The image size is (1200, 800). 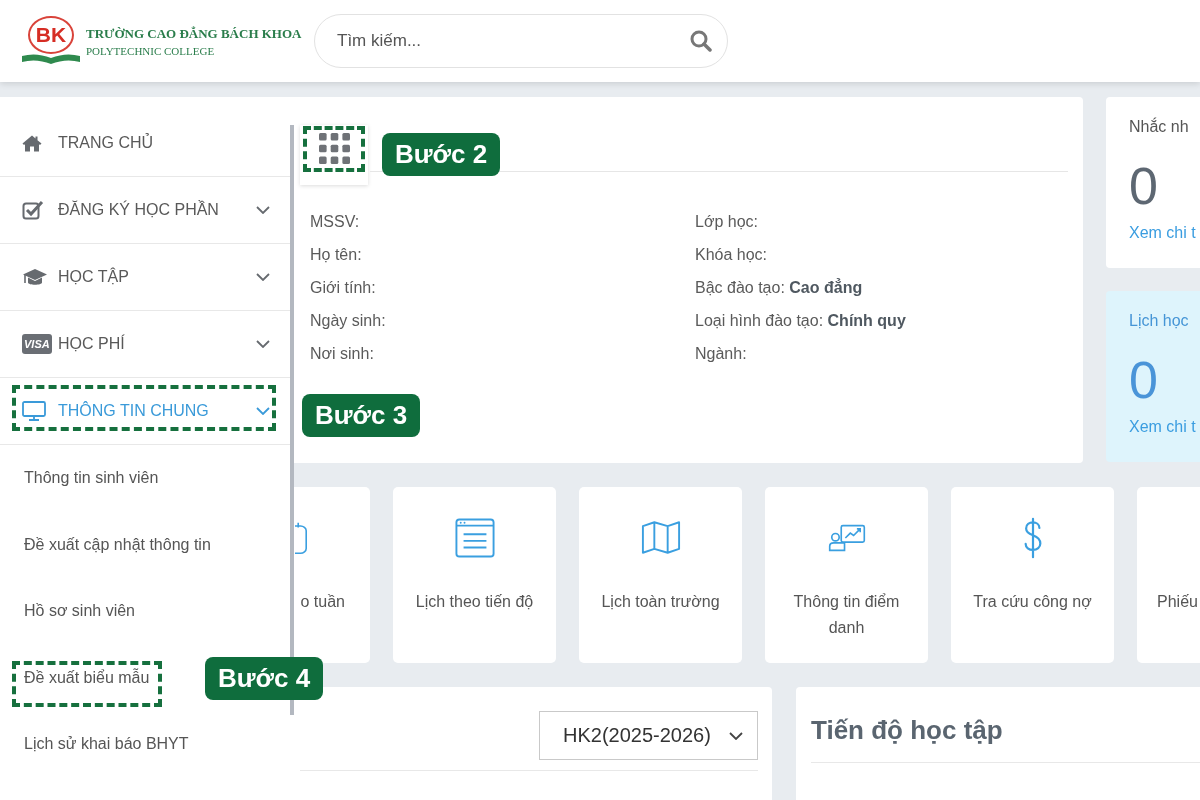 What do you see at coordinates (348, 321) in the screenshot?
I see `info-label: Ngày sinh:` at bounding box center [348, 321].